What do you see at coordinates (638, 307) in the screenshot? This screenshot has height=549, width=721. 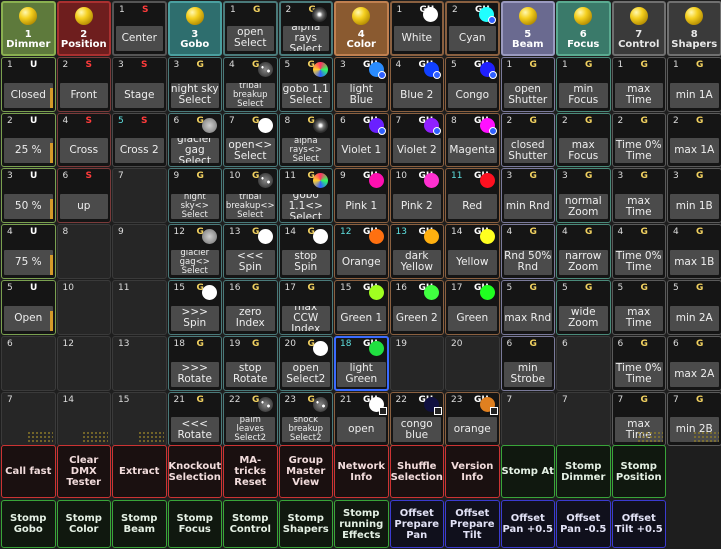 I see `preset-cell-control-5: 5 Gmax Time` at bounding box center [638, 307].